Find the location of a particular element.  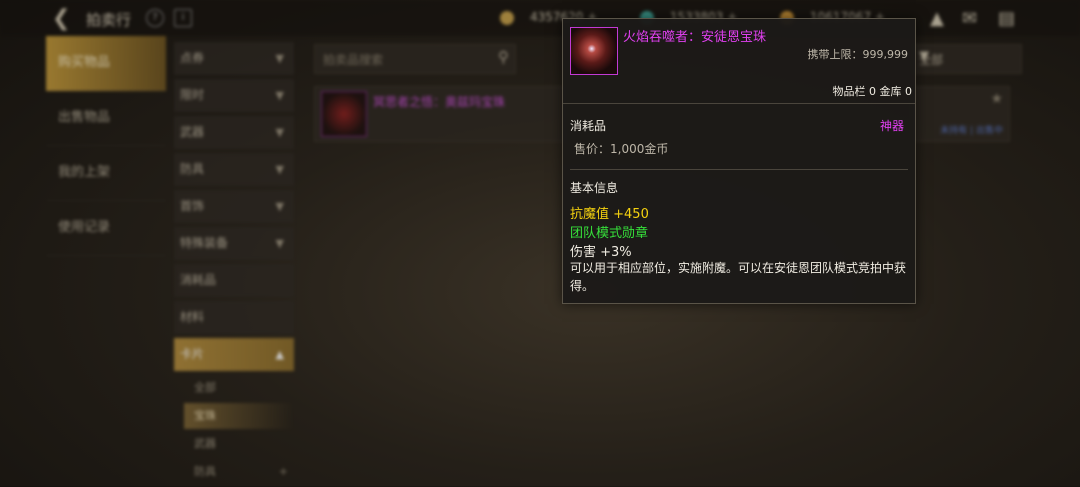

bag-icon: ▲ is located at coordinates (937, 18).